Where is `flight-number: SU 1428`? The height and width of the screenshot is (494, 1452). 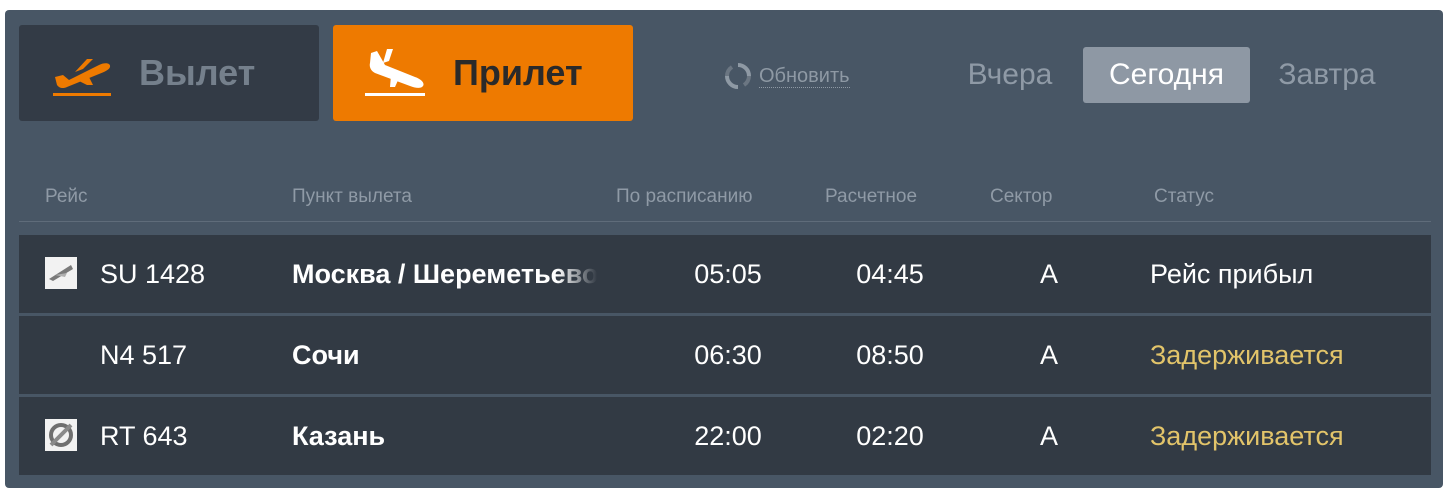
flight-number: SU 1428 is located at coordinates (153, 274).